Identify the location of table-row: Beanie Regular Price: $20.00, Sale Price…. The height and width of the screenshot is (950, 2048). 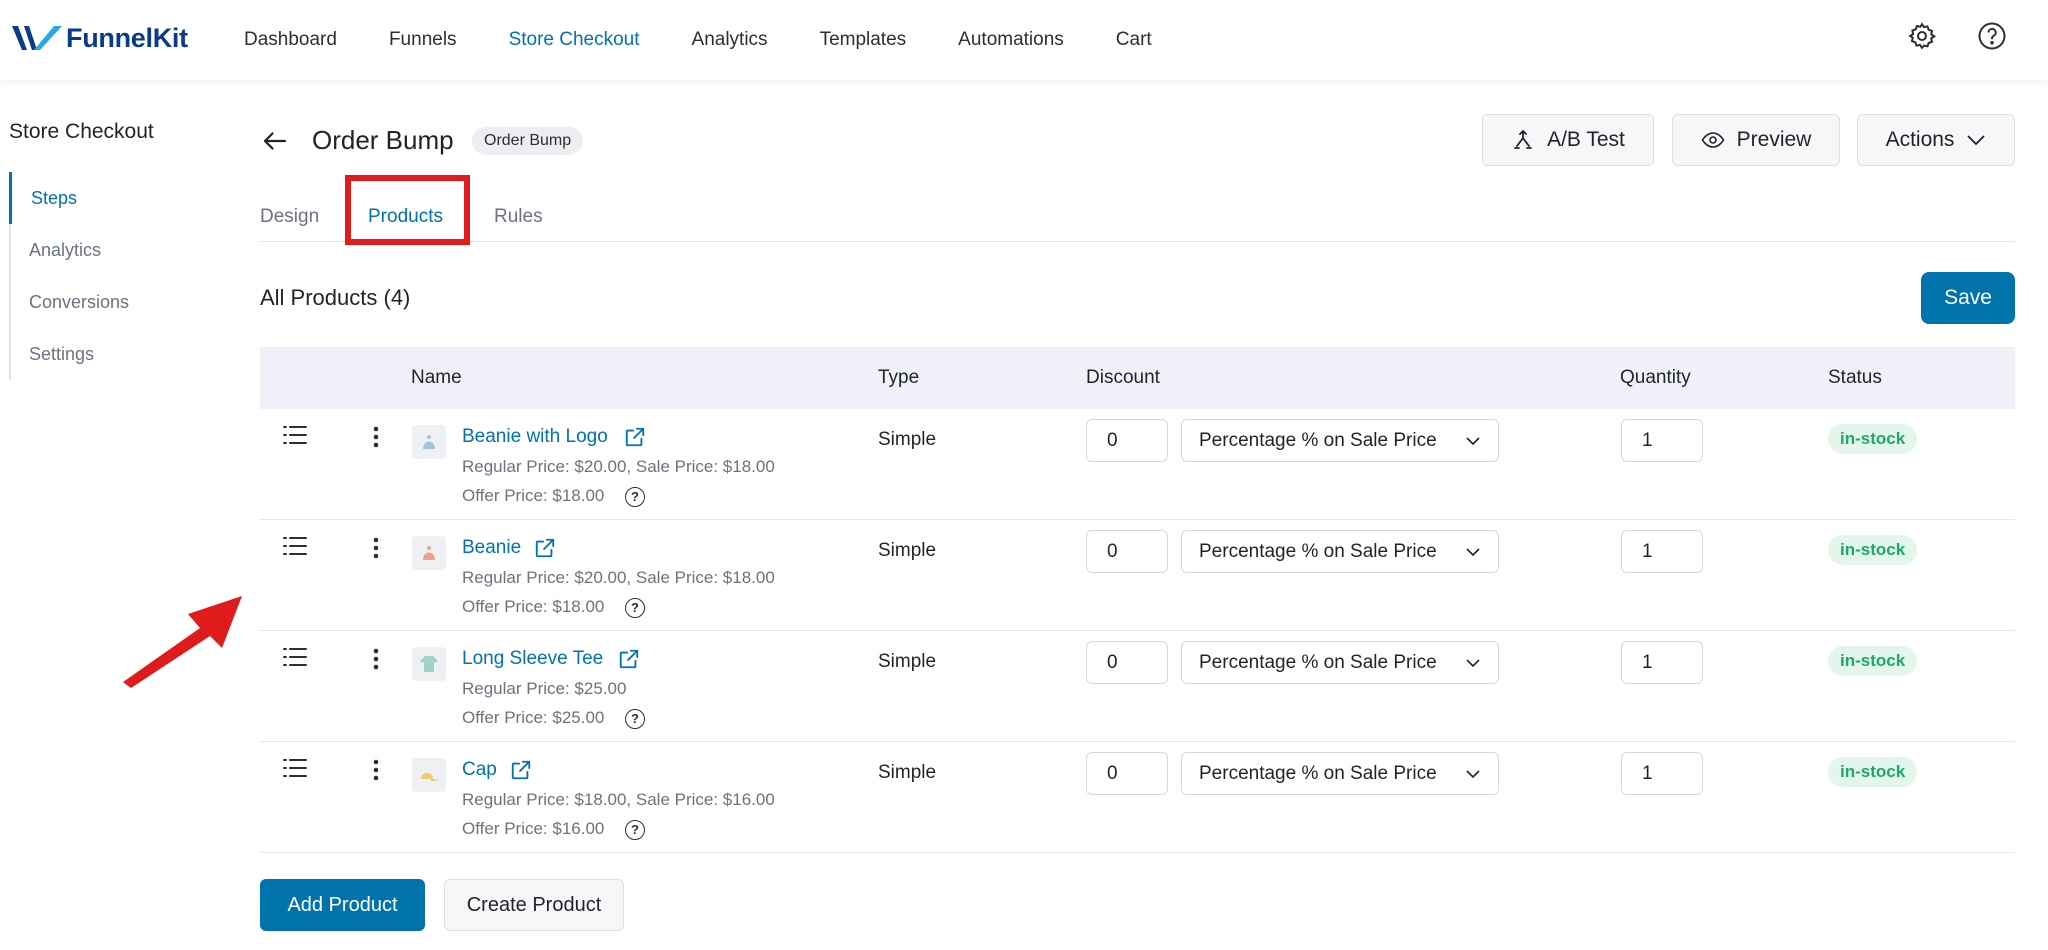
(1137, 575).